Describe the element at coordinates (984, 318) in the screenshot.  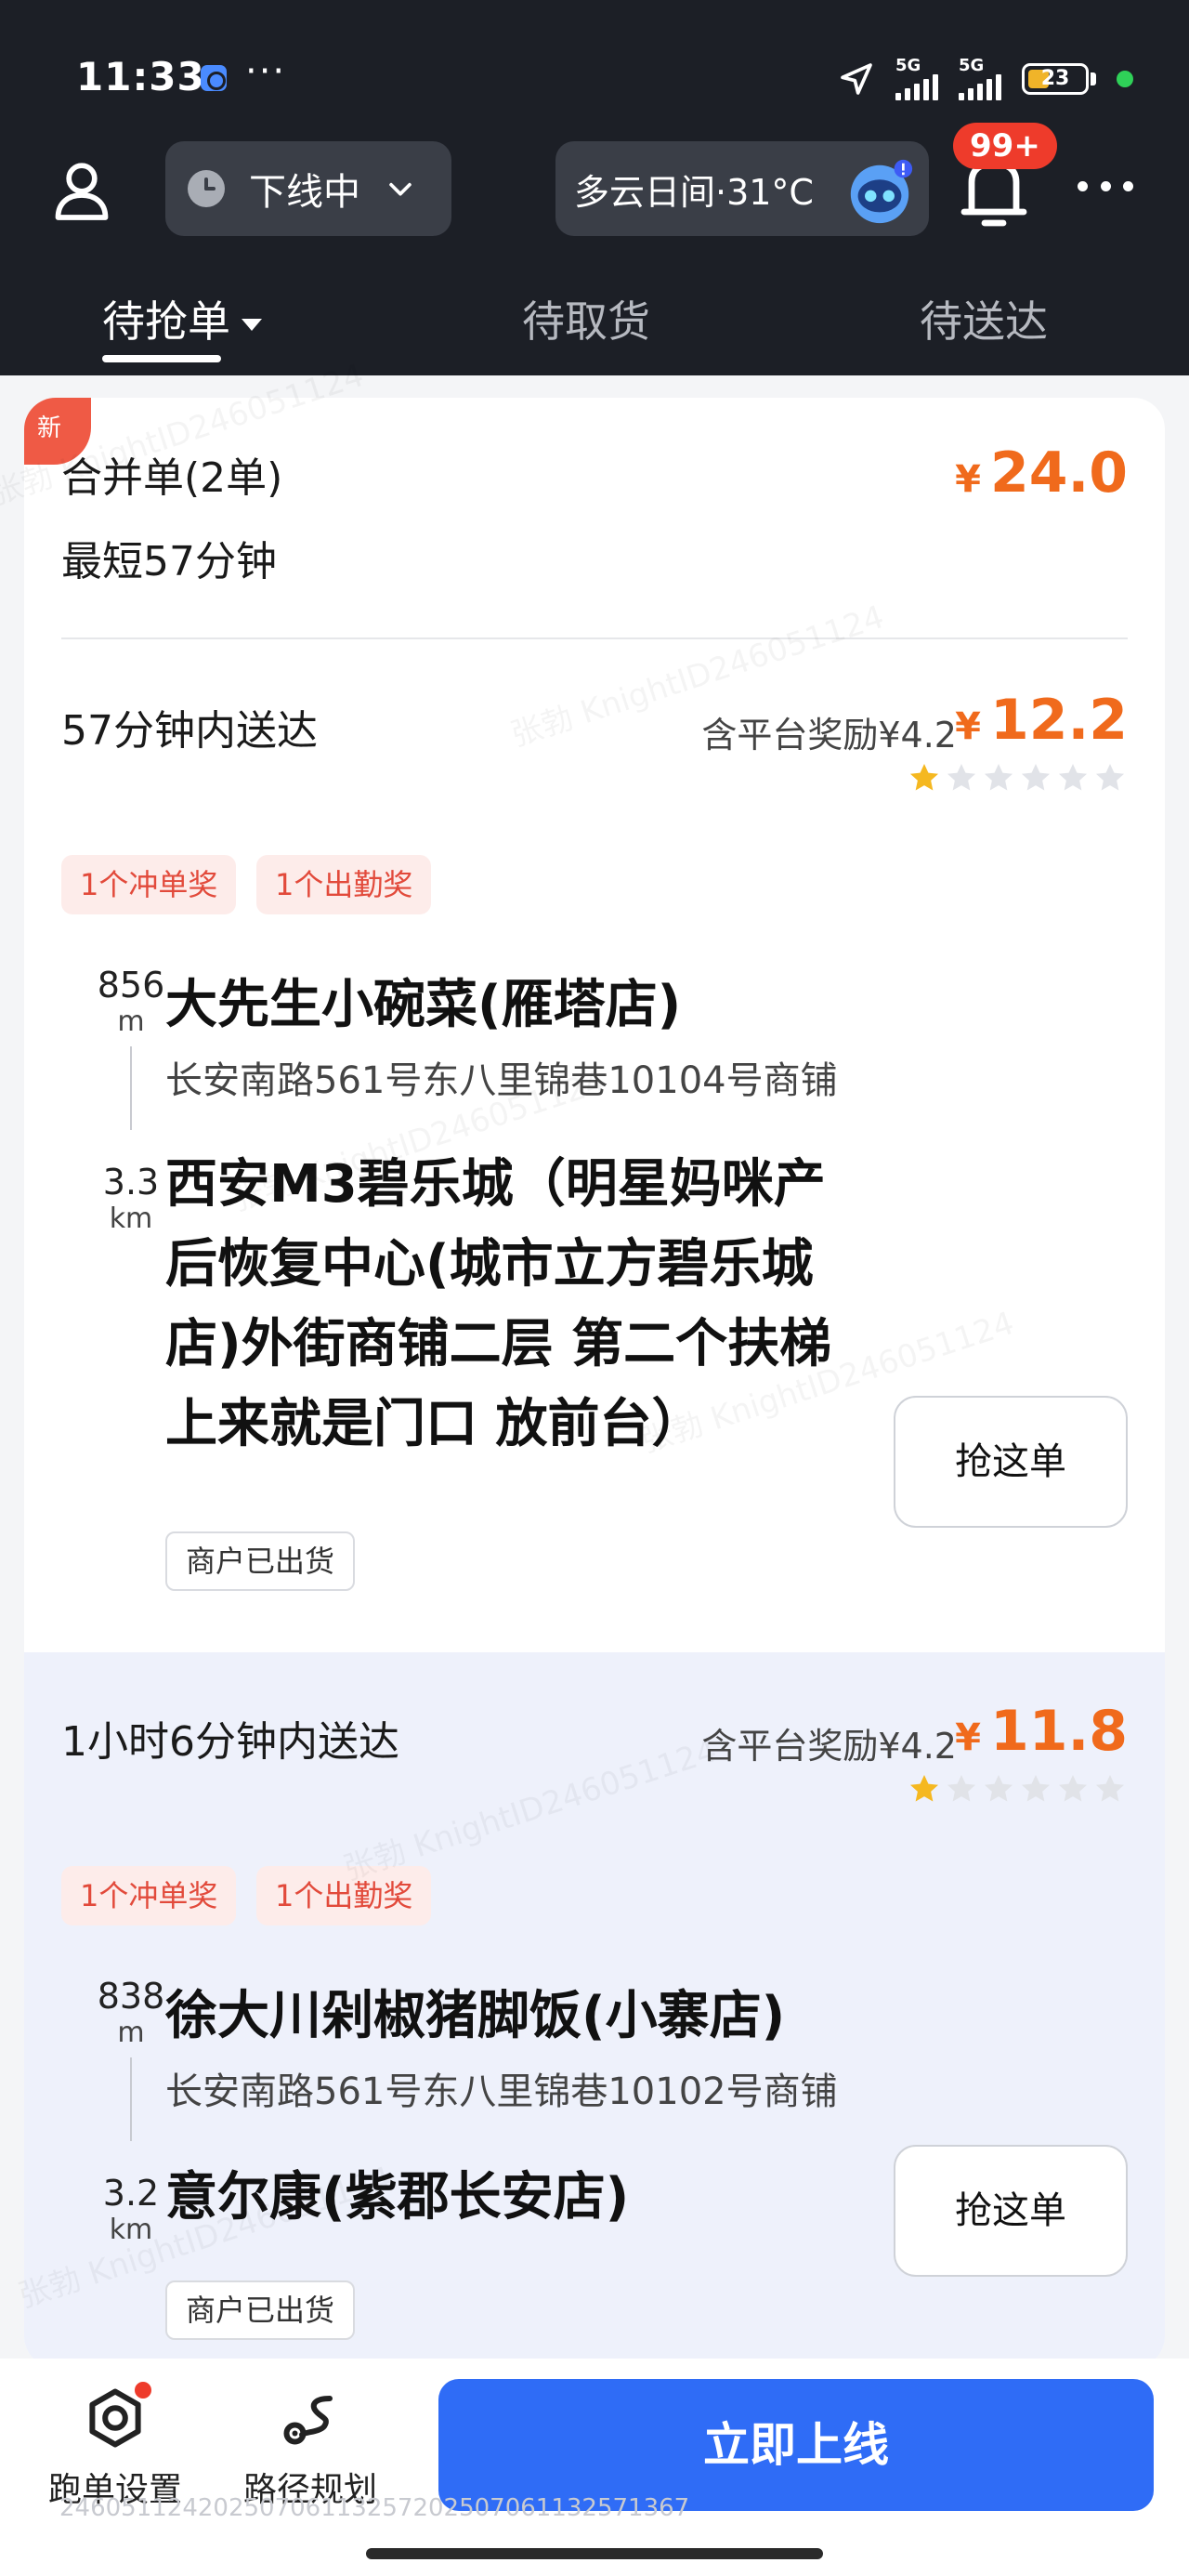
I see `tab-waiting-delivery: 待送达` at that location.